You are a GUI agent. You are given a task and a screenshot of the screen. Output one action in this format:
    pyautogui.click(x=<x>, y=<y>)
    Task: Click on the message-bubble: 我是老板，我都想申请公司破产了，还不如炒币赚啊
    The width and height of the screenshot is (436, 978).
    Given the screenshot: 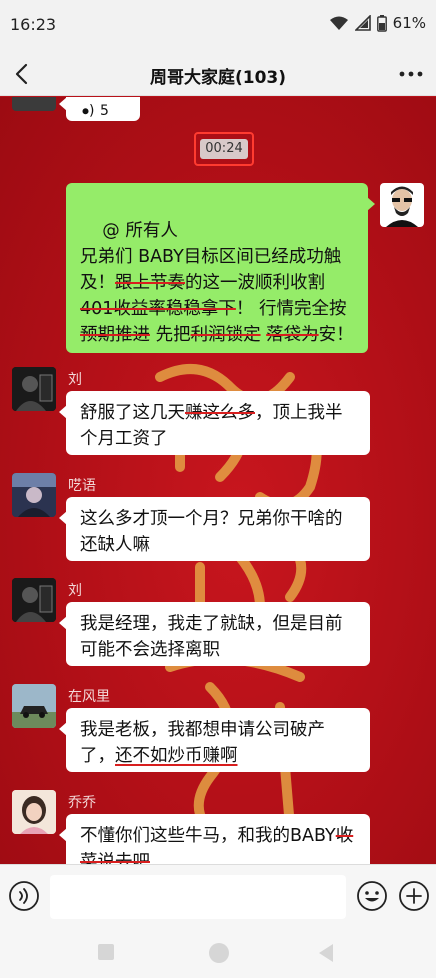 What is the action you would take?
    pyautogui.click(x=214, y=740)
    